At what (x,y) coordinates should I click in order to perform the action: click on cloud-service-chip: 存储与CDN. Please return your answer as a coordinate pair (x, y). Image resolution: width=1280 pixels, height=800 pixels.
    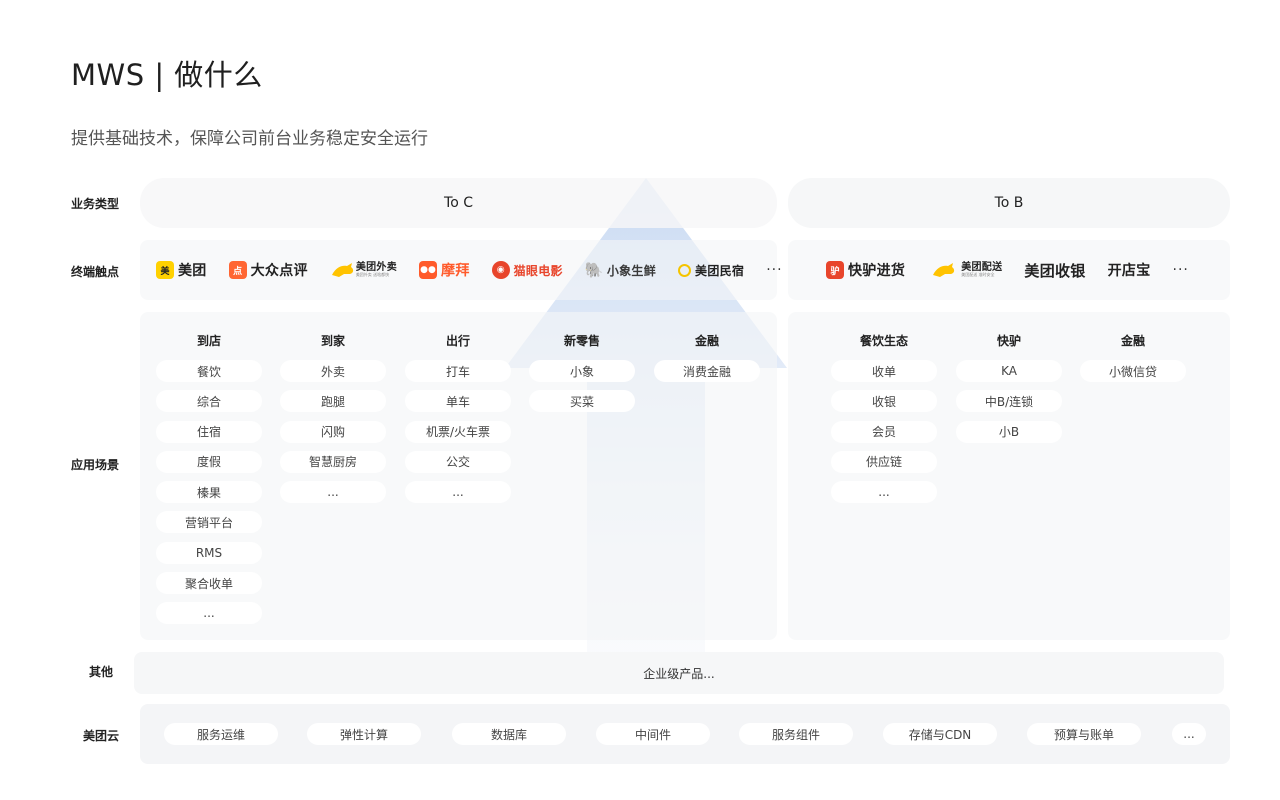
    Looking at the image, I should click on (940, 734).